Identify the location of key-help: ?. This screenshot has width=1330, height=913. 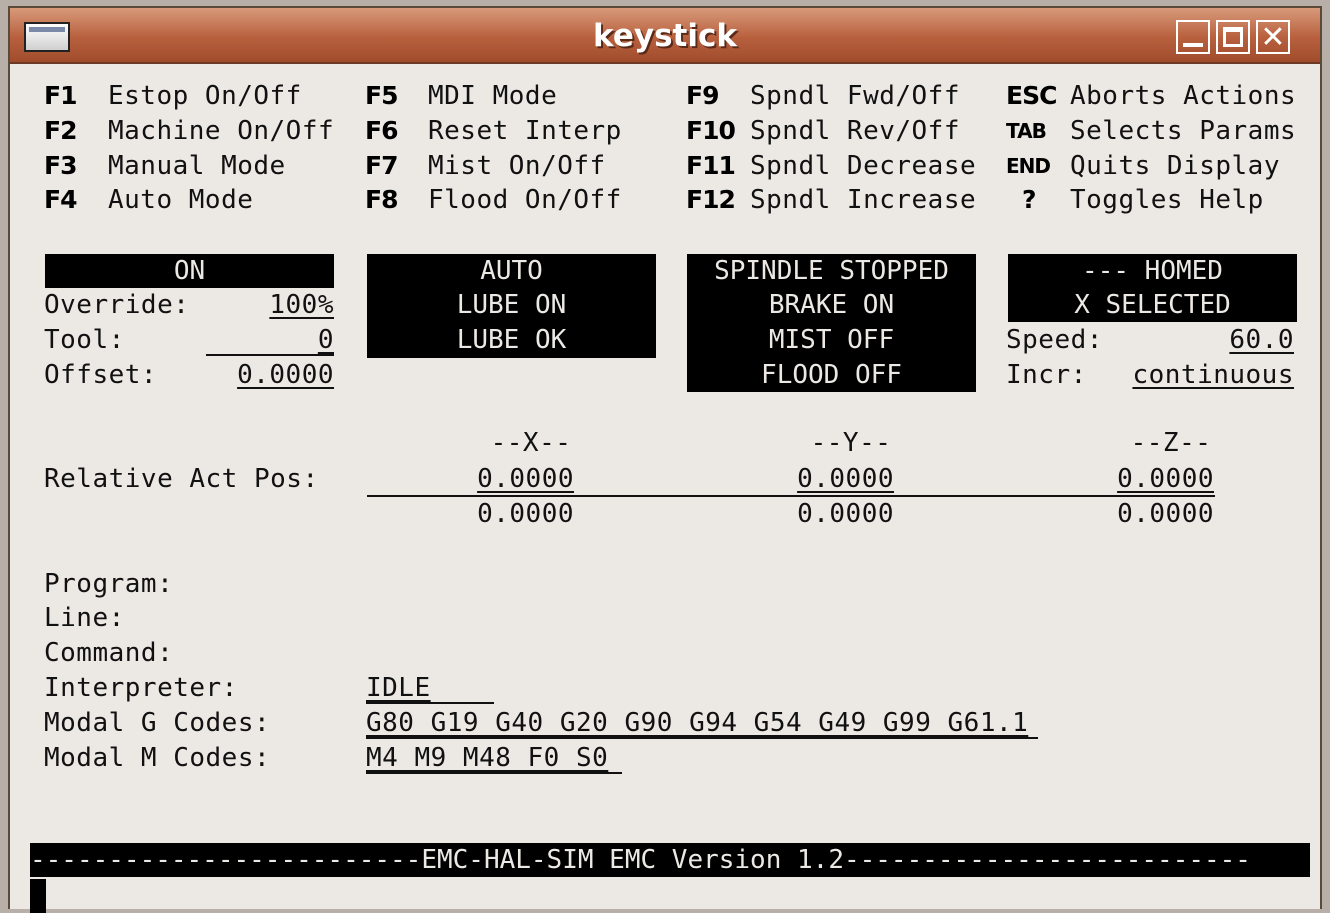
(1029, 199).